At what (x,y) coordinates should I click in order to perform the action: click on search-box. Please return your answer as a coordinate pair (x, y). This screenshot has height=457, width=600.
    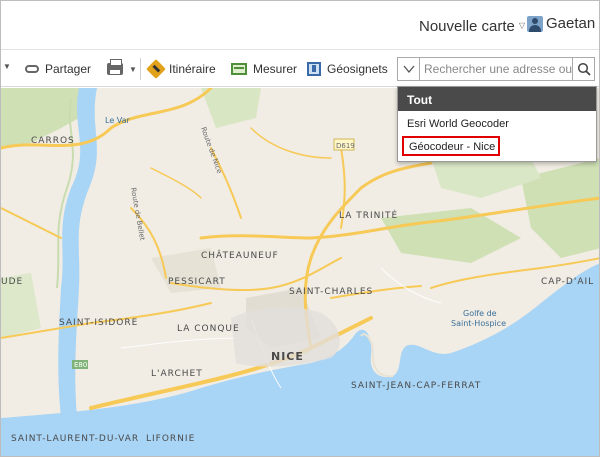
    Looking at the image, I should click on (496, 69).